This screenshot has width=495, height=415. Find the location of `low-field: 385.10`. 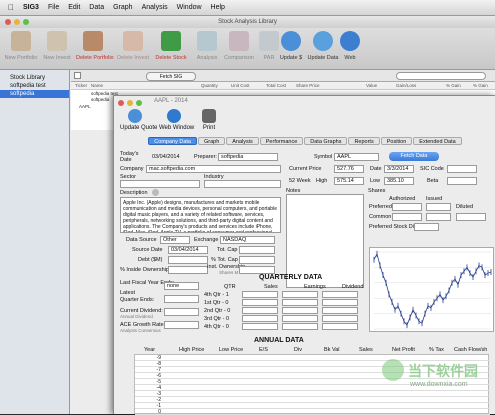

low-field: 385.10 is located at coordinates (399, 181).